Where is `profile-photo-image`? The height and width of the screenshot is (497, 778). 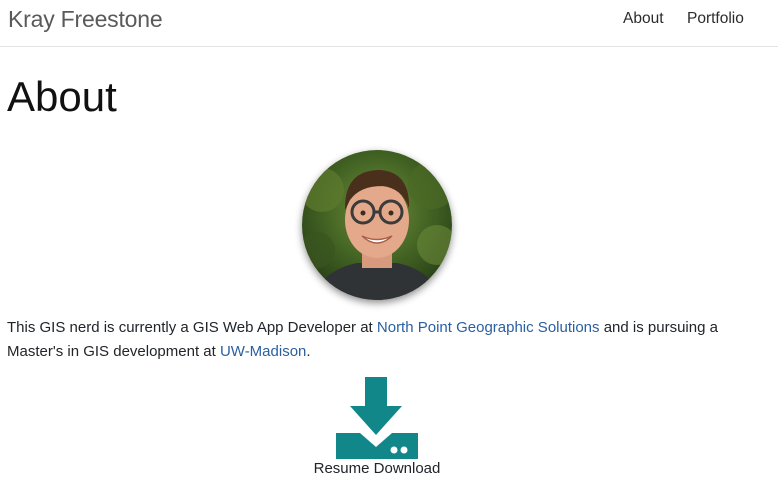 profile-photo-image is located at coordinates (377, 225).